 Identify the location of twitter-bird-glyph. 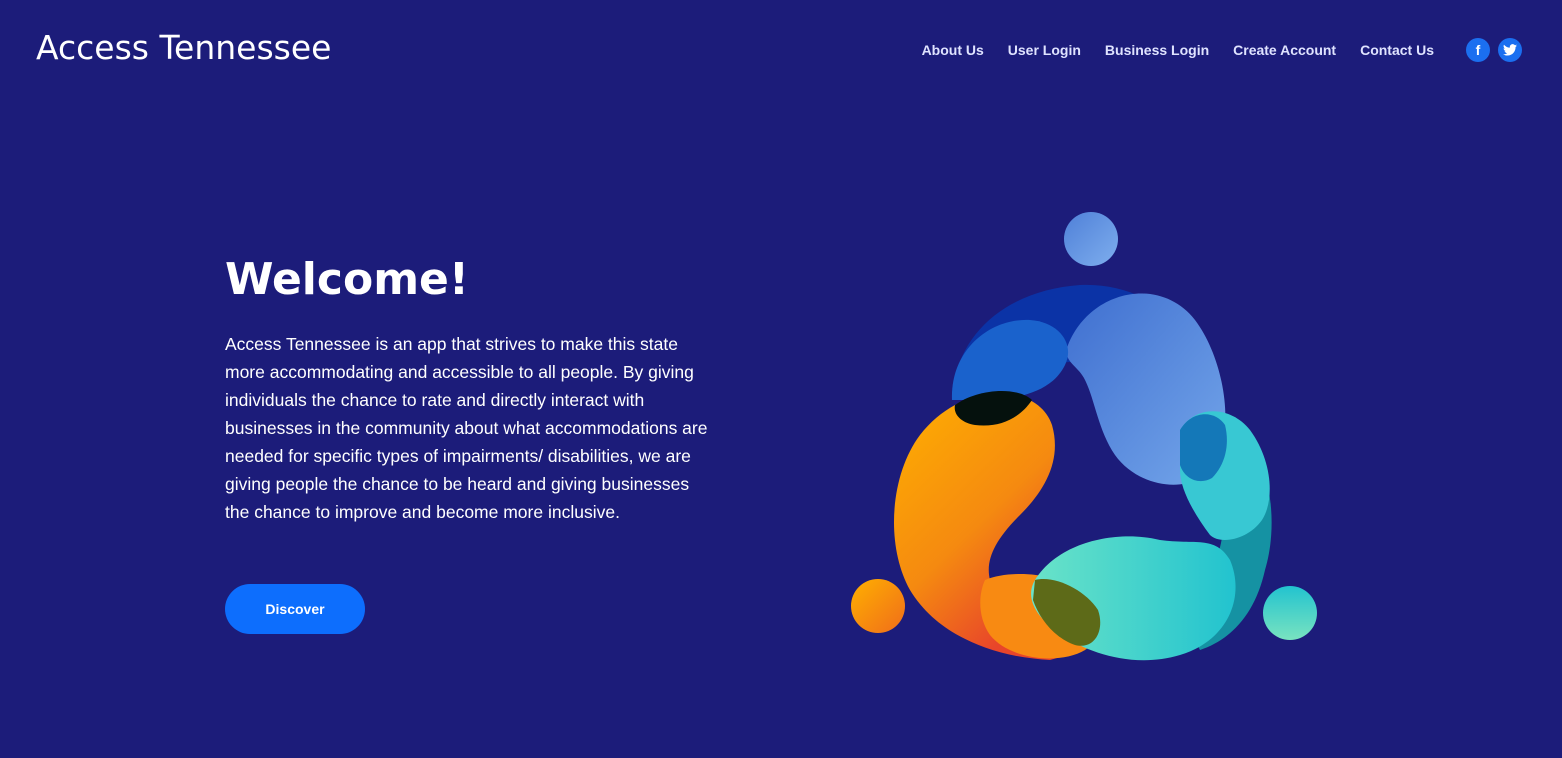
(1510, 50).